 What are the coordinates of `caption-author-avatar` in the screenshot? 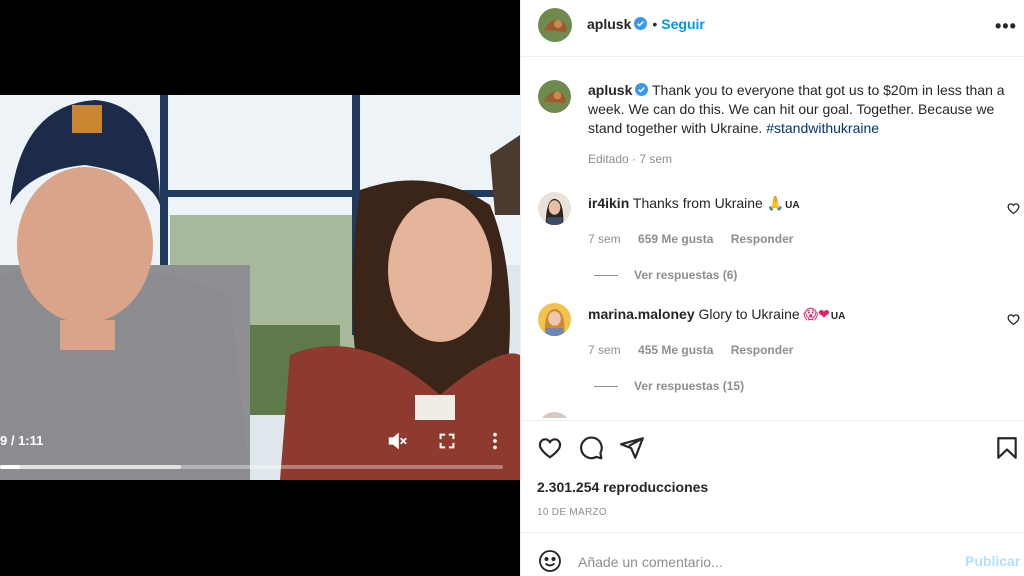 It's located at (554, 96).